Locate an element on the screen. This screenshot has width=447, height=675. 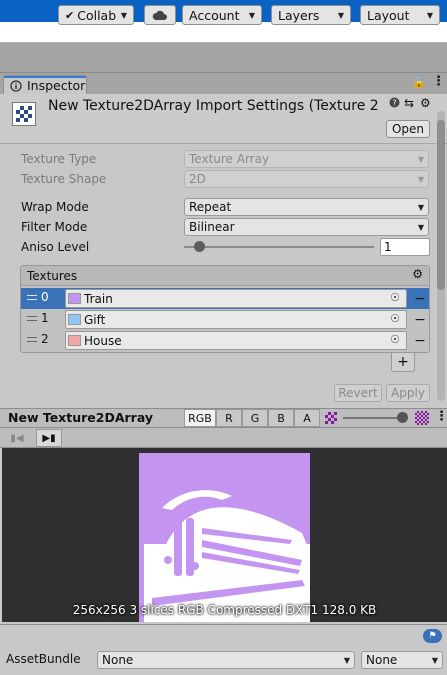
texture-array-icon is located at coordinates (24, 114).